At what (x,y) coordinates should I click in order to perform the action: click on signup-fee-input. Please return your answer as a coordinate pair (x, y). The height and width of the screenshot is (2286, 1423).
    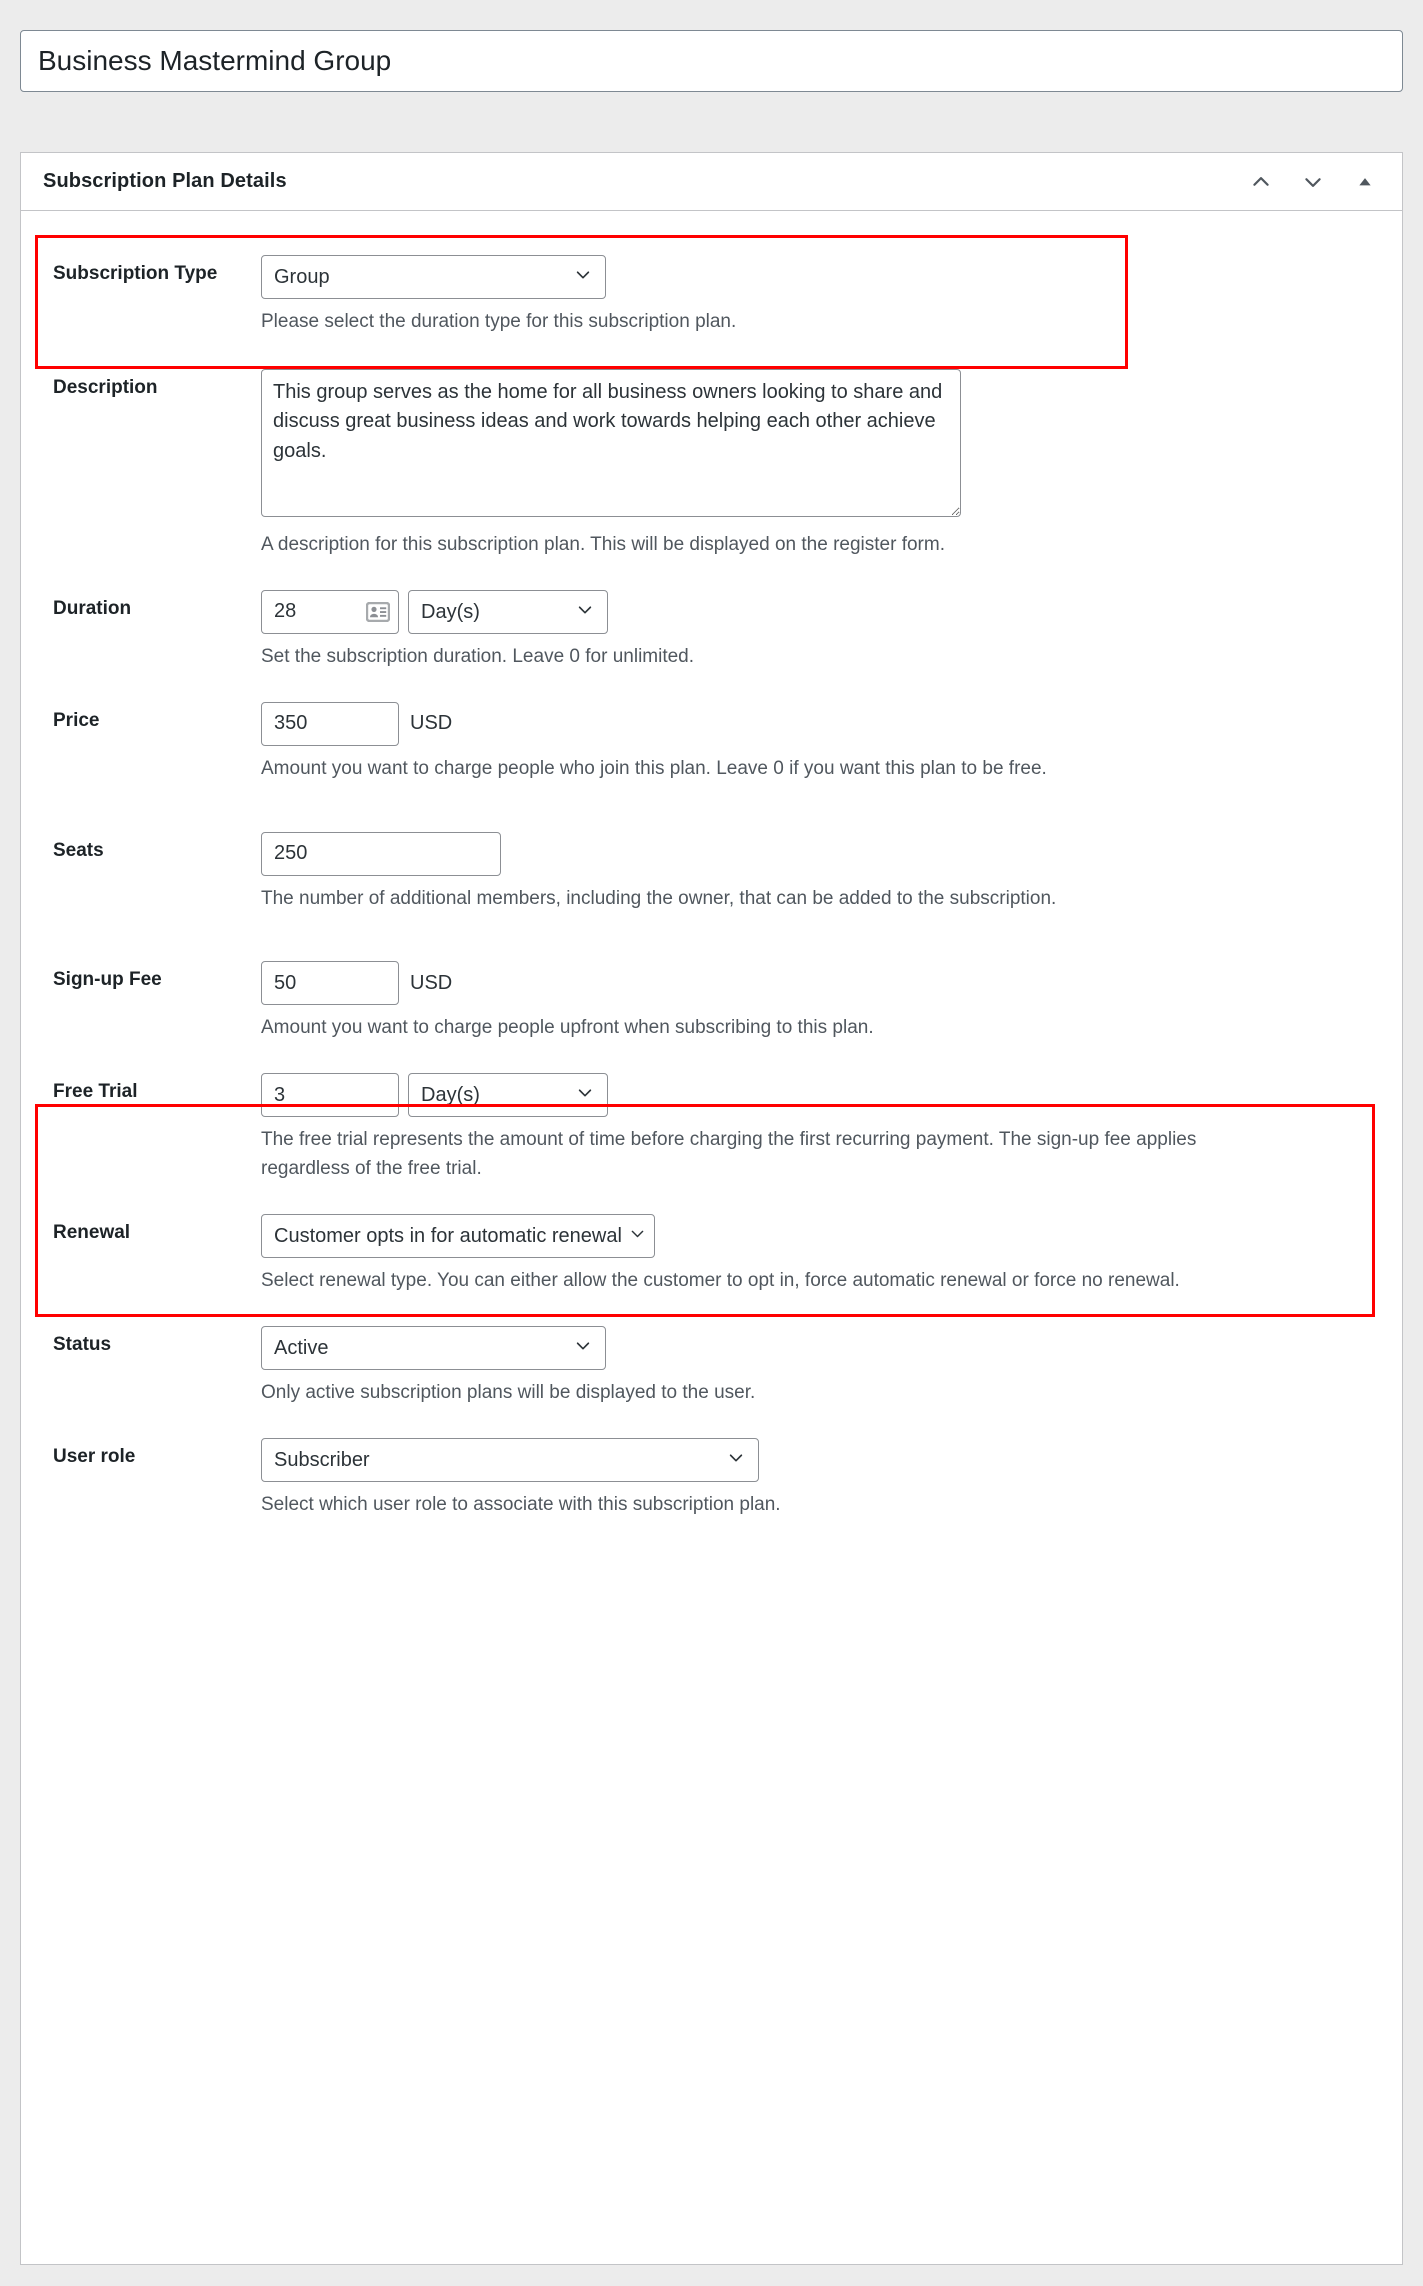
    Looking at the image, I should click on (330, 983).